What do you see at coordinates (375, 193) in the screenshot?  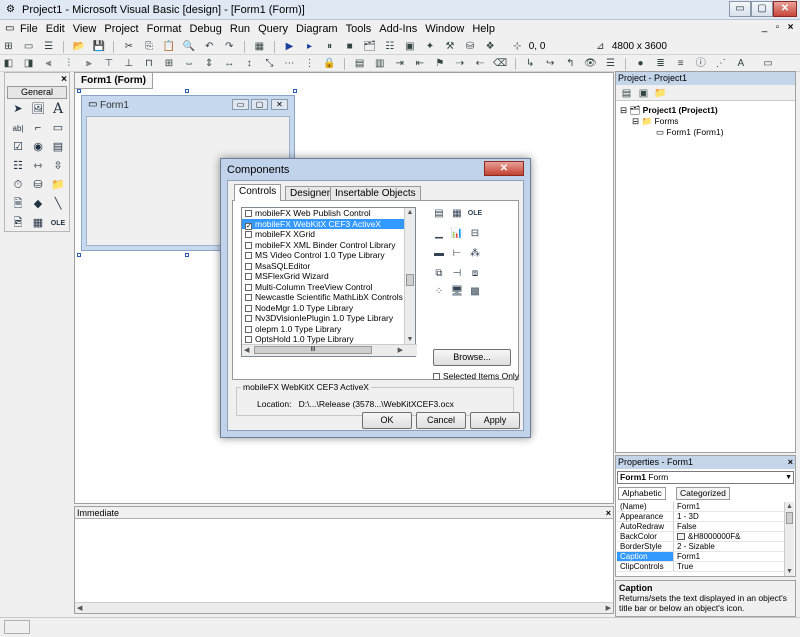 I see `tab-insertable-objects: Insertable Objects` at bounding box center [375, 193].